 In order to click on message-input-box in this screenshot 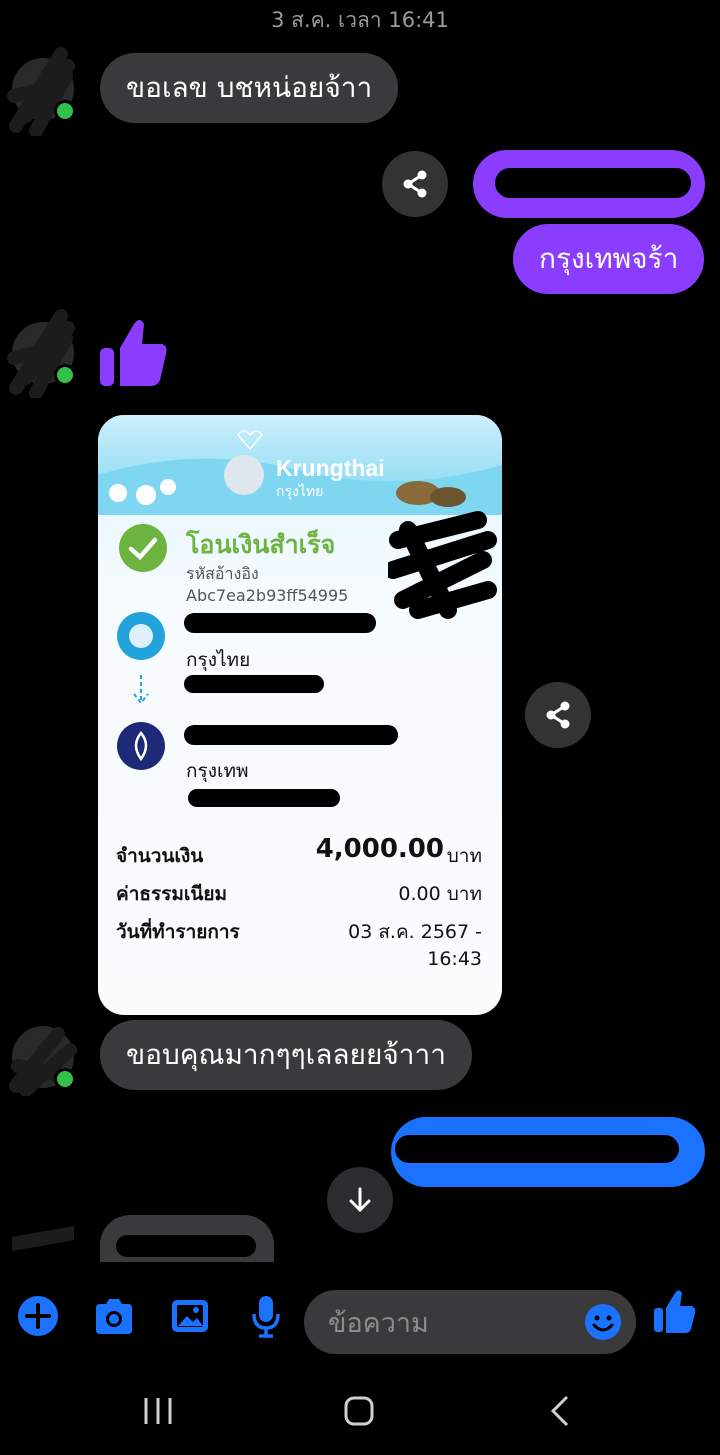, I will do `click(470, 1323)`.